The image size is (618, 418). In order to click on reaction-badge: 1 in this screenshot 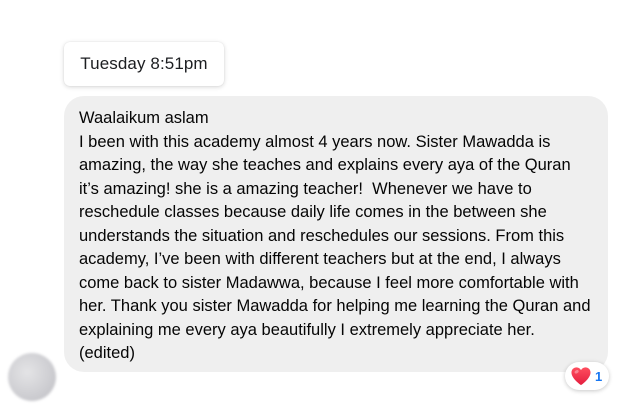, I will do `click(587, 376)`.